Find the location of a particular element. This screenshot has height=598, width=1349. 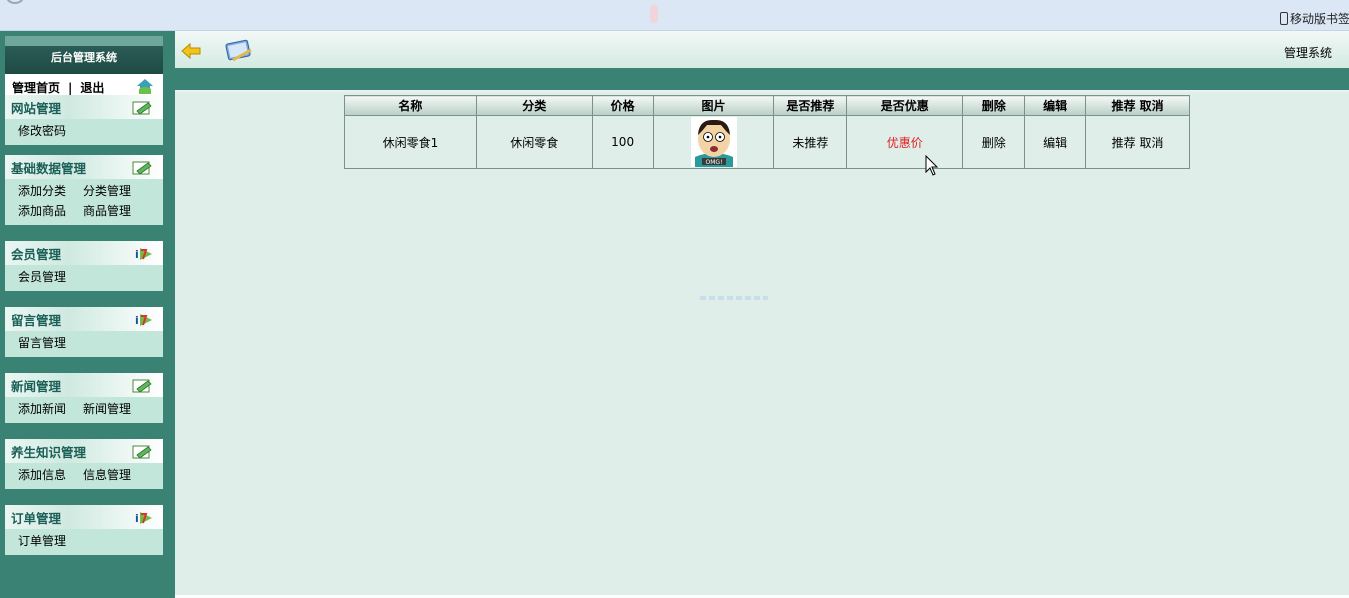

sidebar-link: 新闻管理 is located at coordinates (107, 409).